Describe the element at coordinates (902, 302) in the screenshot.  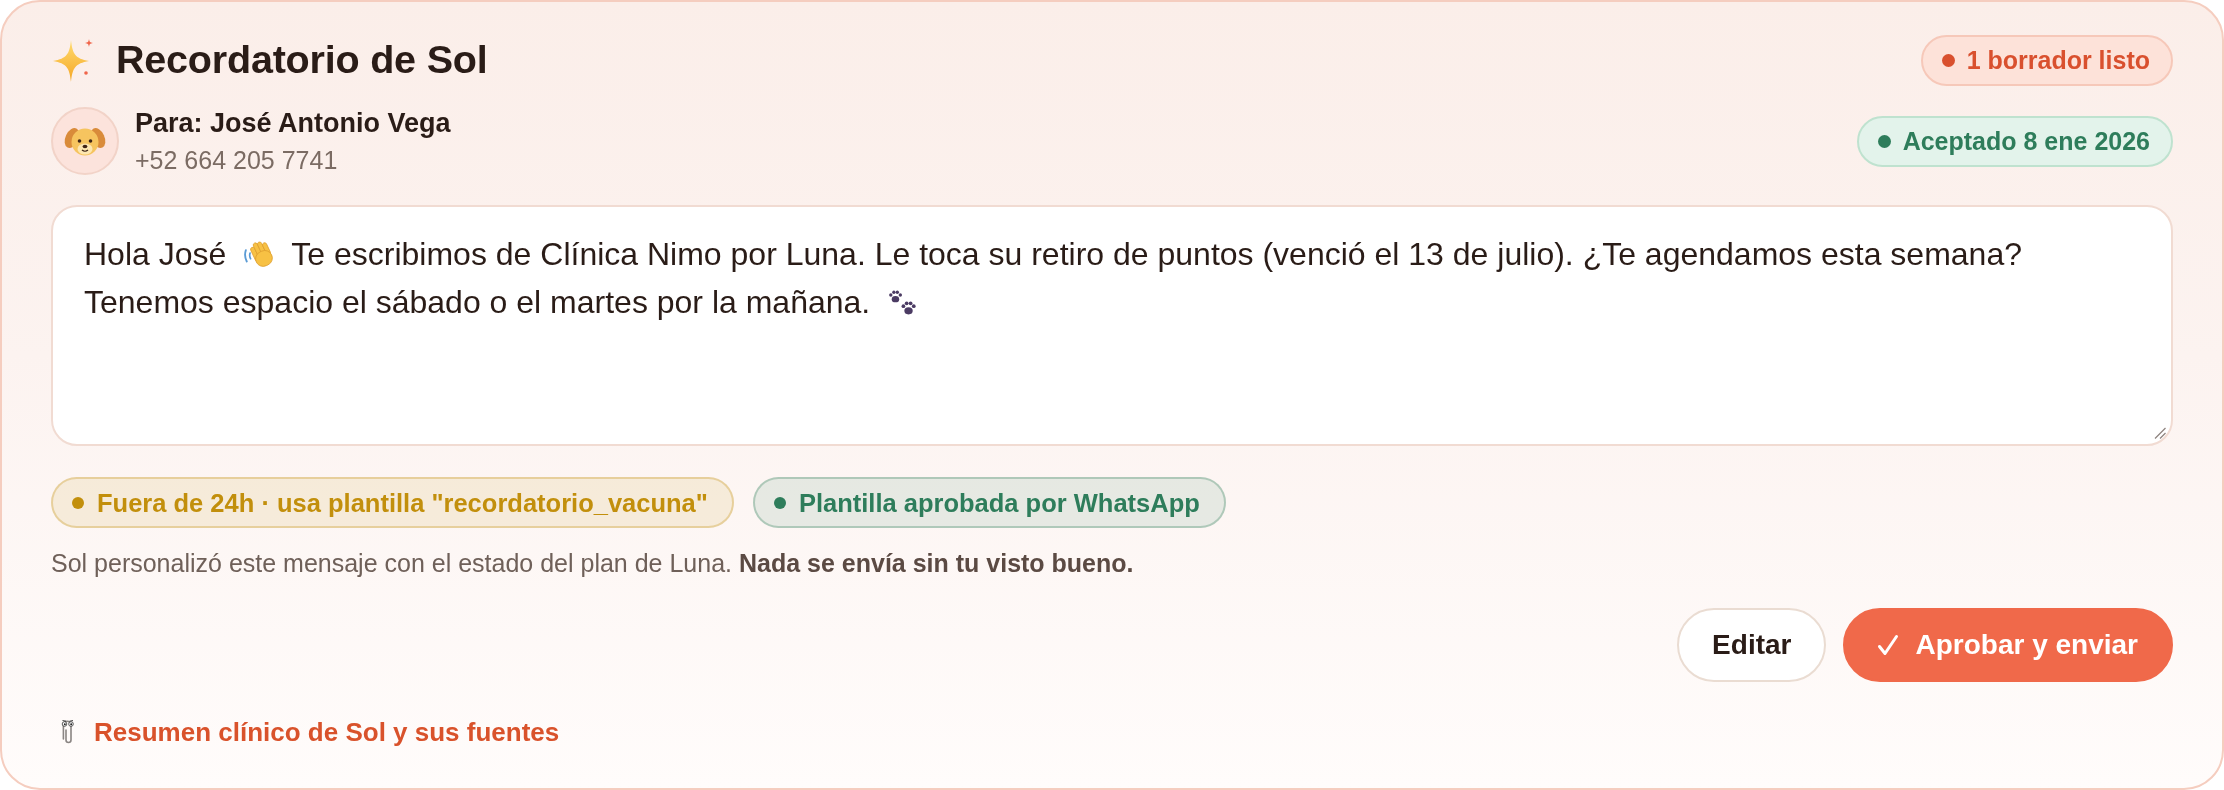
I see `paw-prints-icon` at that location.